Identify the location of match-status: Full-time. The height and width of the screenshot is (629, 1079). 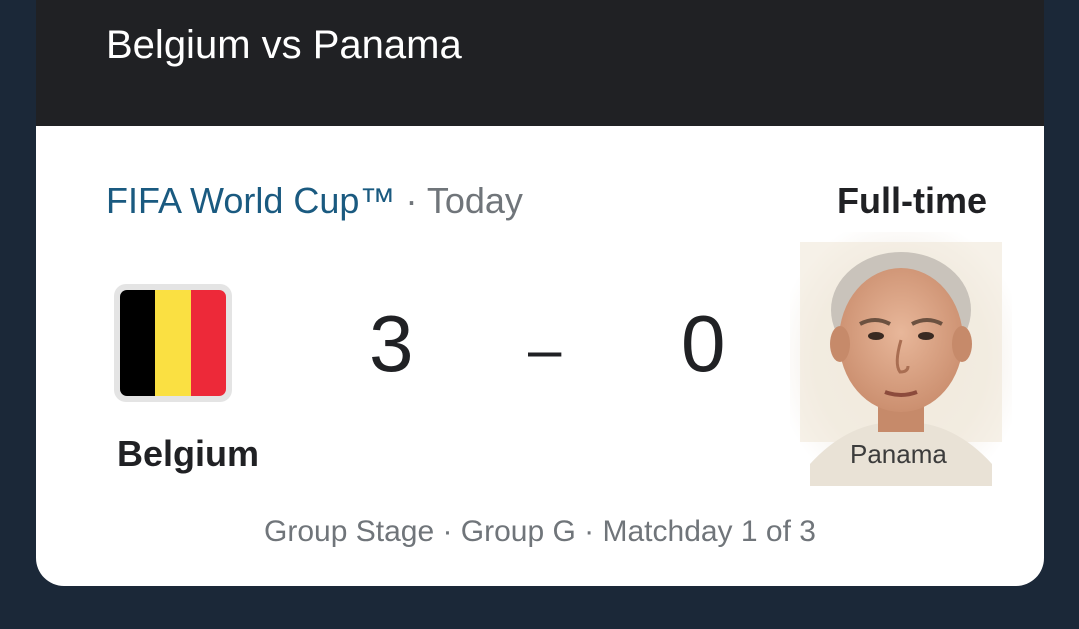
(912, 200).